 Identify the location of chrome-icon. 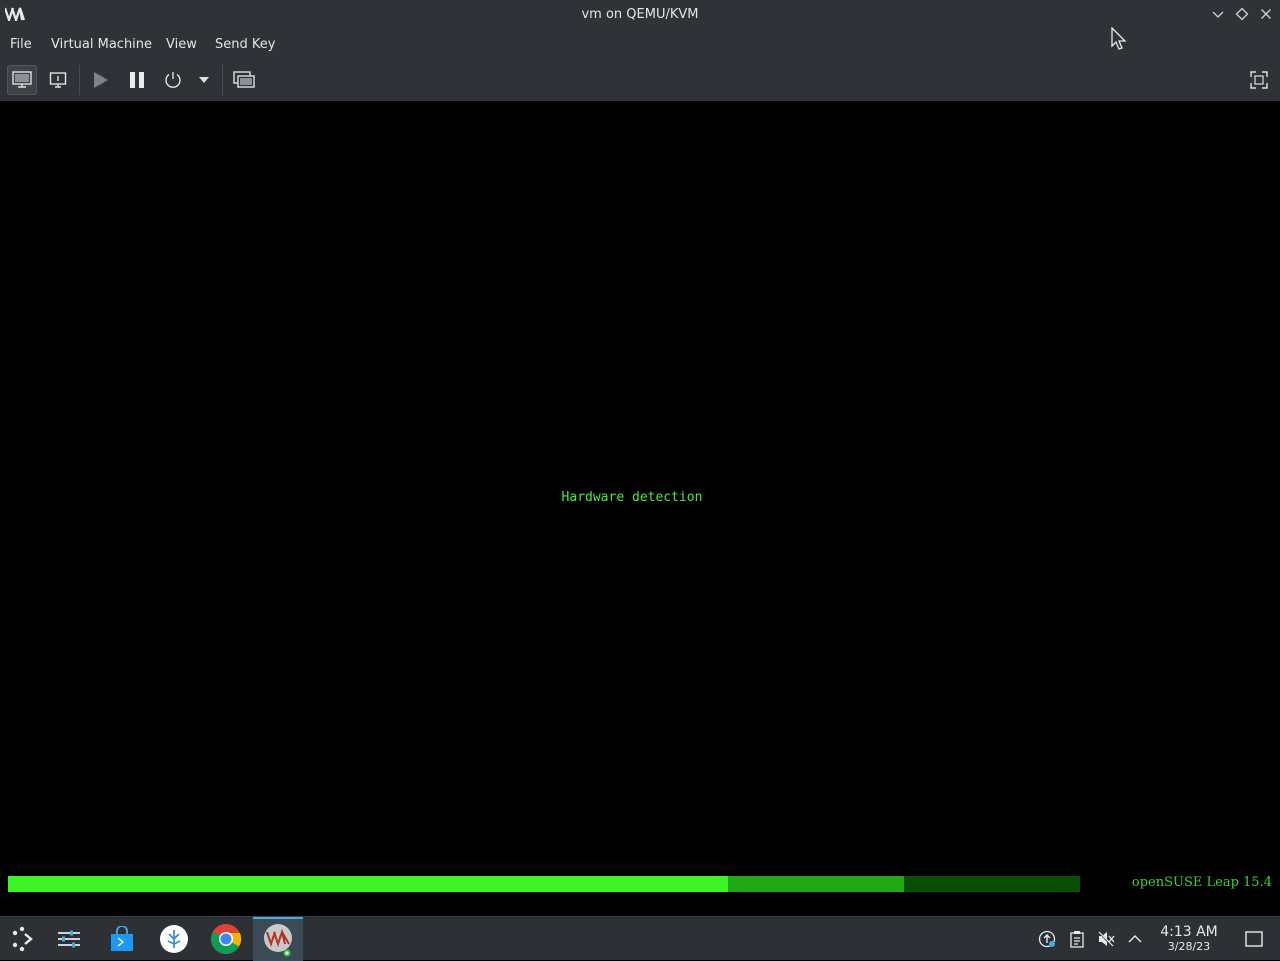
(226, 939).